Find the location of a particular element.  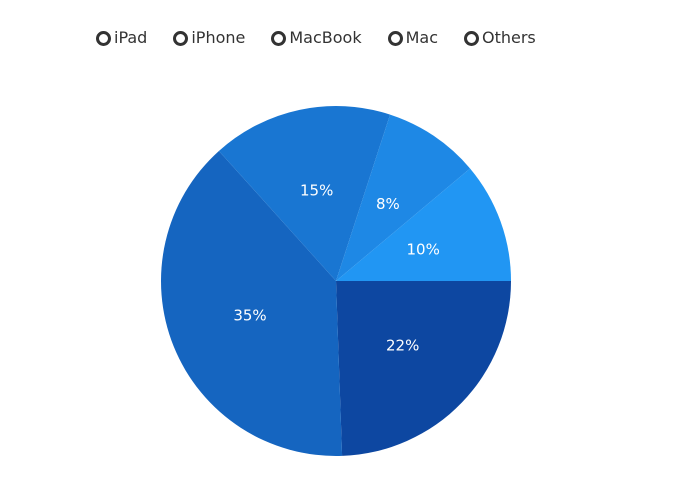

data-label-iphone: 35% is located at coordinates (249, 316).